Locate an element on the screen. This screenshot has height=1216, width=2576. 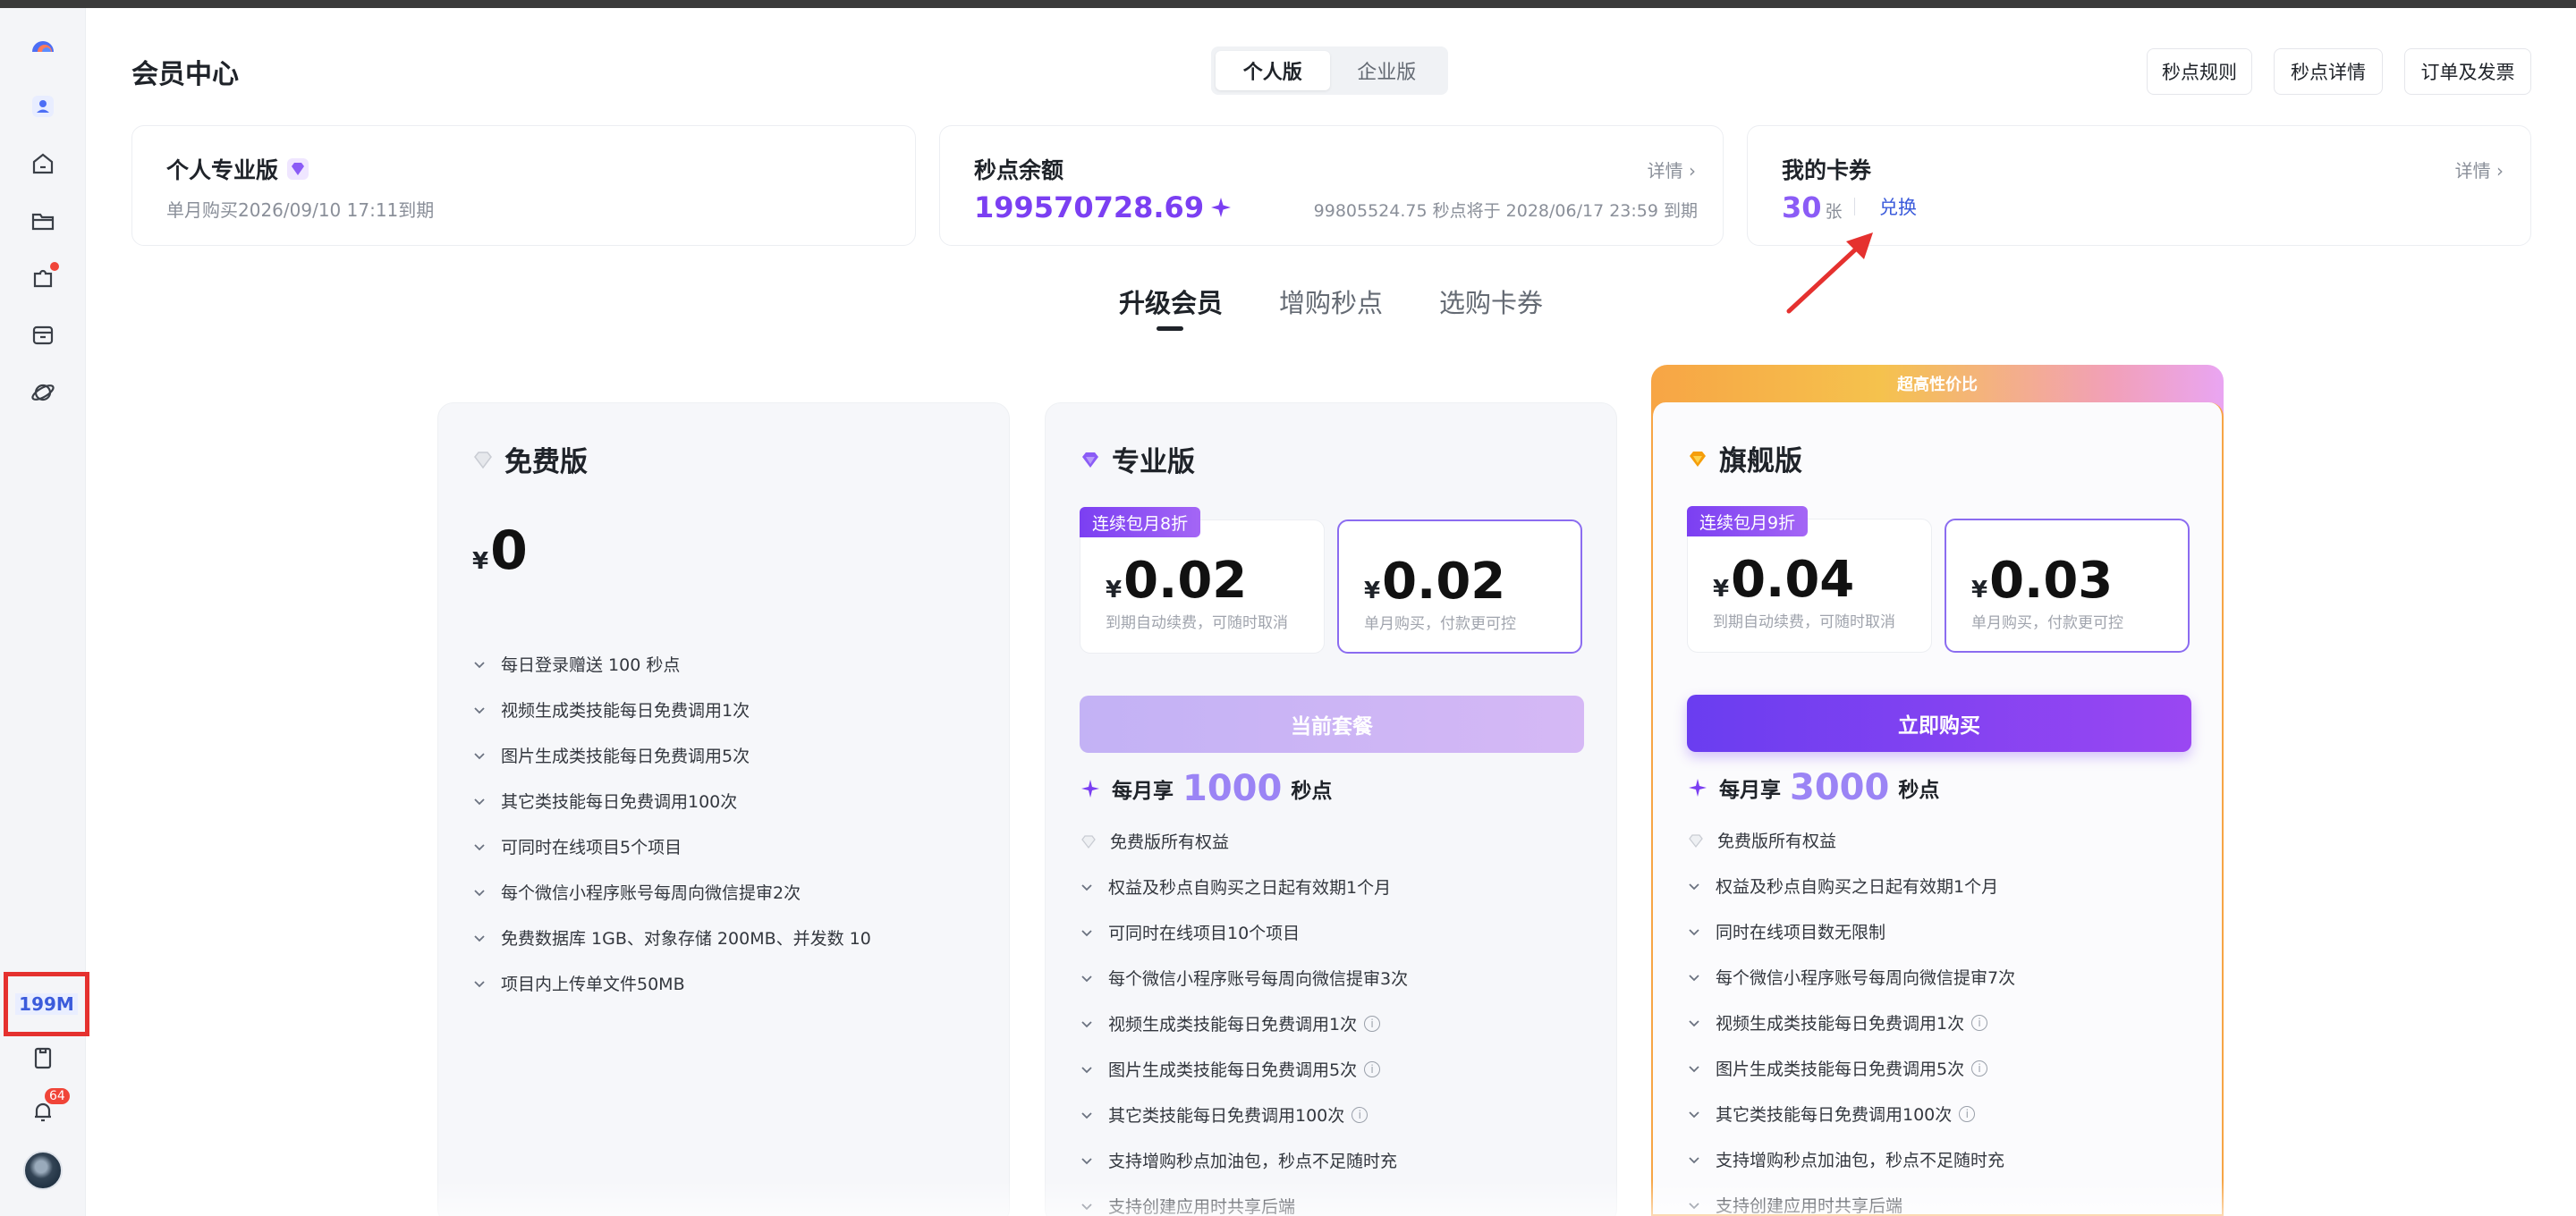
tab-upgrade-membership: 升级会员 is located at coordinates (1171, 301).